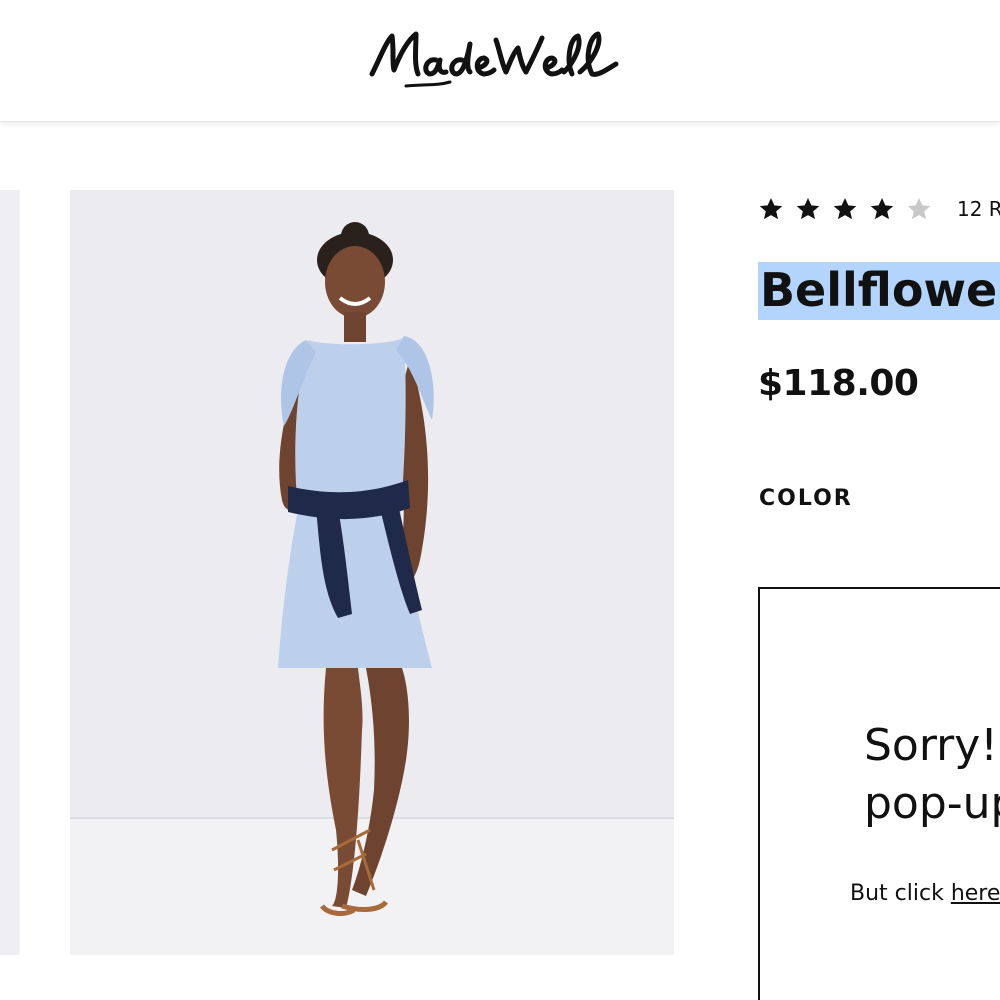 Image resolution: width=1000 pixels, height=1000 pixels. Describe the element at coordinates (10, 572) in the screenshot. I see `previous-image-thumbnail` at that location.